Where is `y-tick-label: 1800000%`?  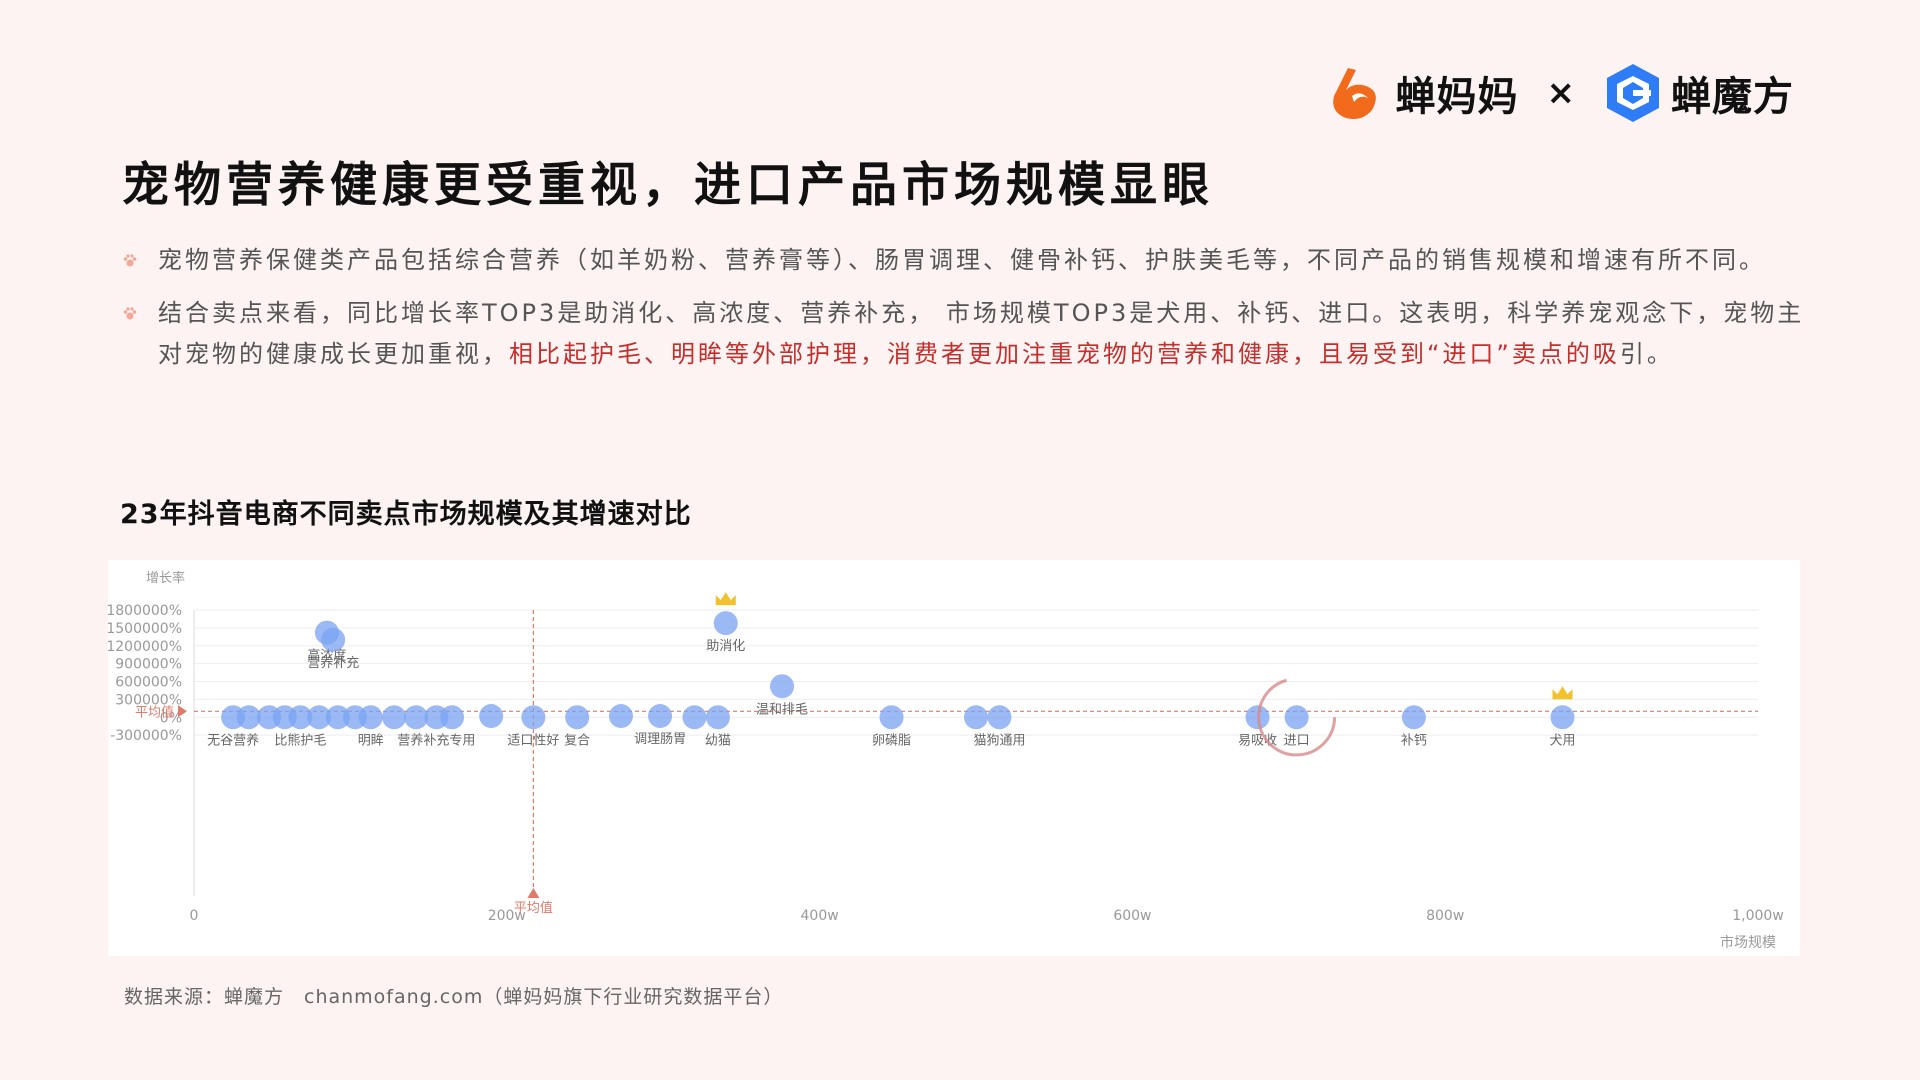
y-tick-label: 1800000% is located at coordinates (145, 611).